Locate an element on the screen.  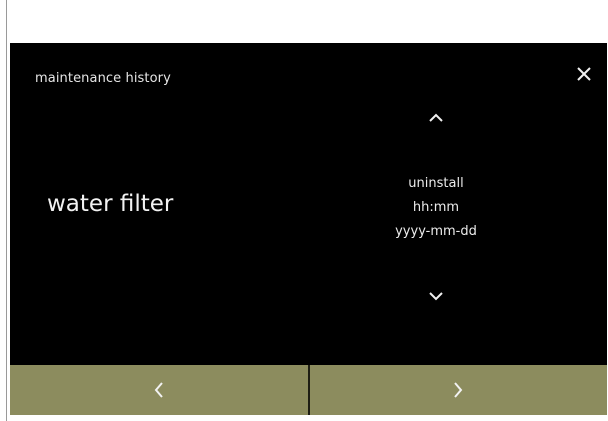
chevron-up-icon is located at coordinates (436, 117).